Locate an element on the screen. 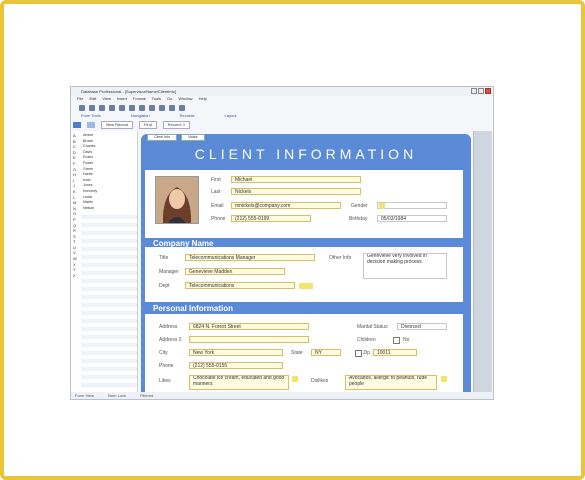 The image size is (585, 480). address2-label: Address 2 is located at coordinates (170, 340).